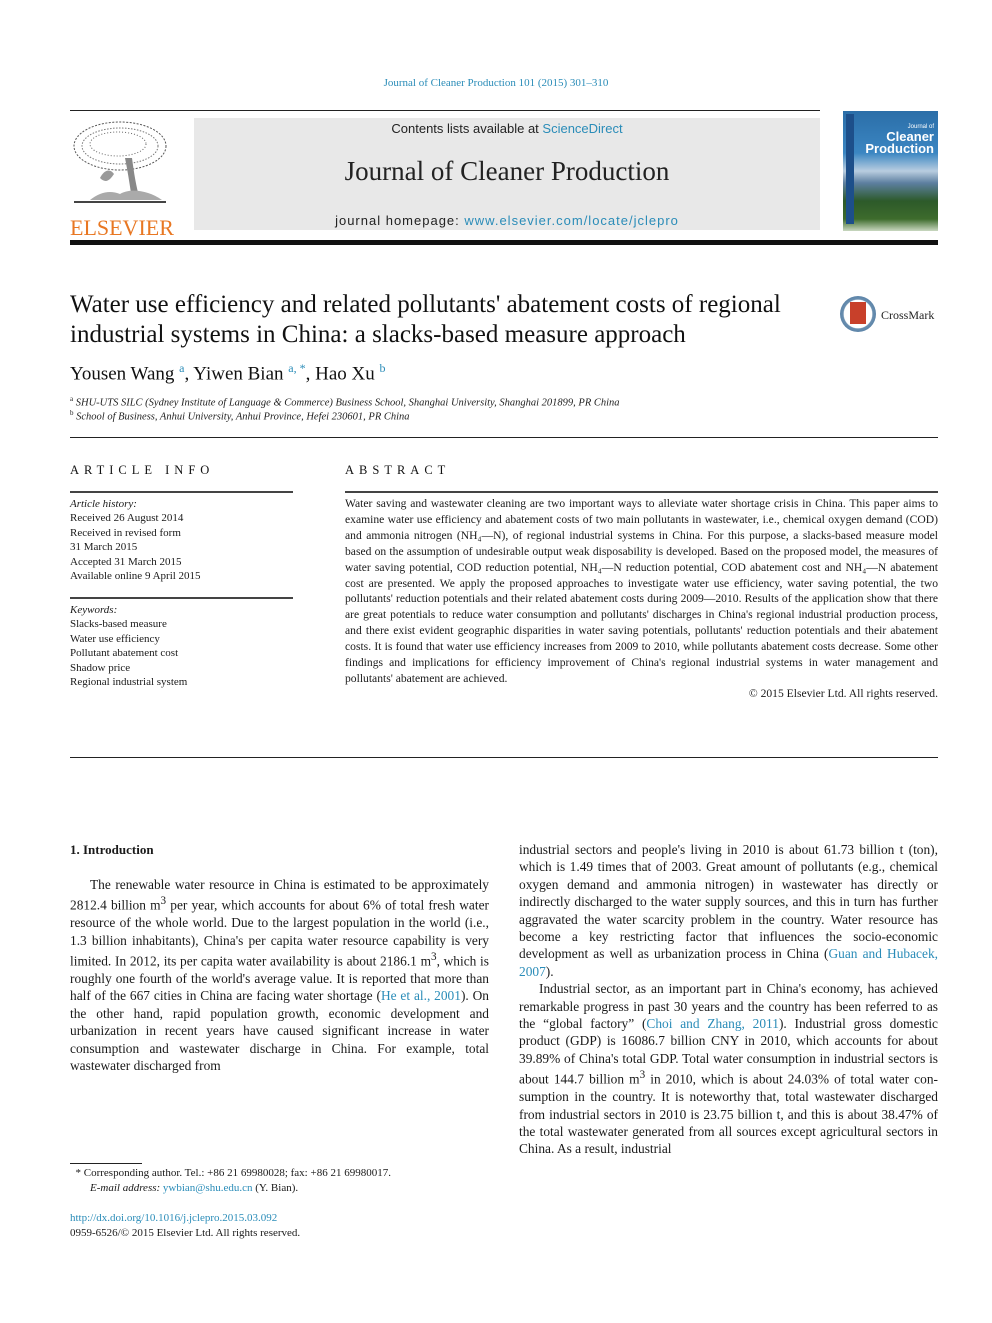 The width and height of the screenshot is (992, 1323). Describe the element at coordinates (208, 1188) in the screenshot. I see `email-link: ywbian@shu.edu.cn` at that location.